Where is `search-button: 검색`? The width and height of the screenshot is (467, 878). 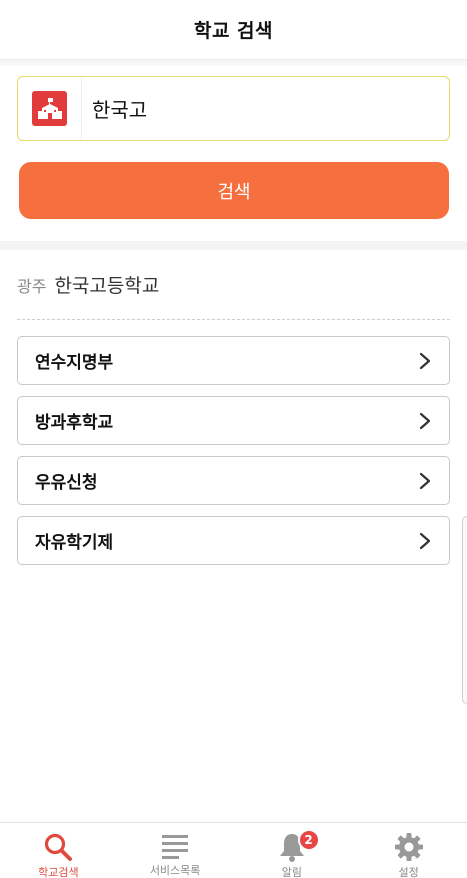
search-button: 검색 is located at coordinates (234, 190).